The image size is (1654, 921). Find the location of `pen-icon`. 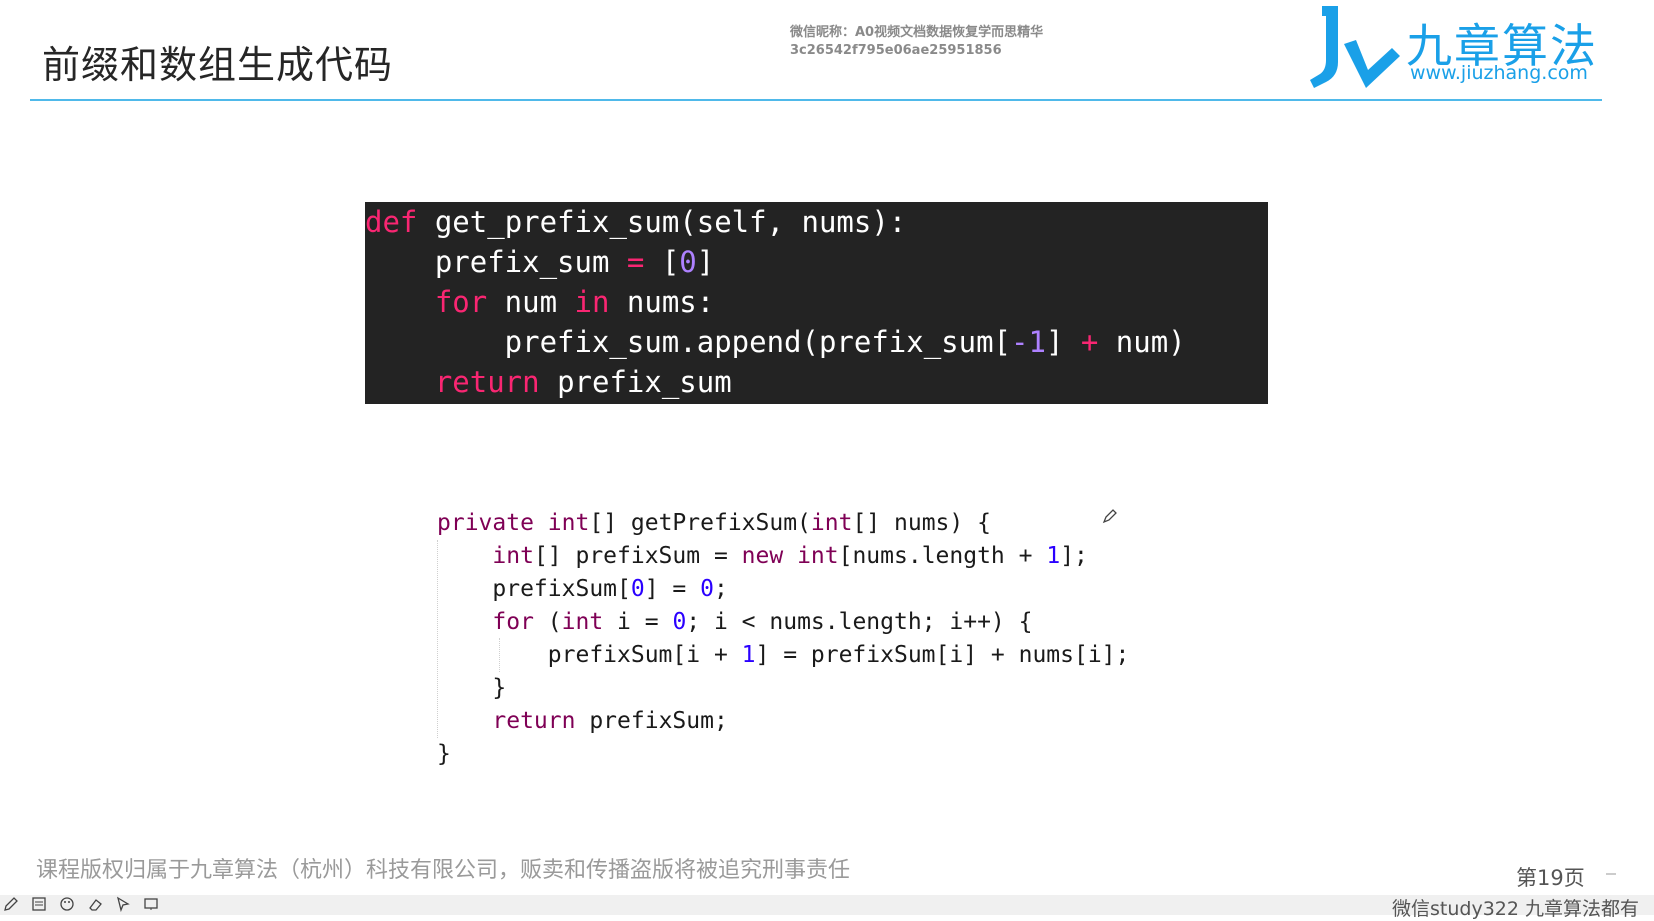

pen-icon is located at coordinates (11, 904).